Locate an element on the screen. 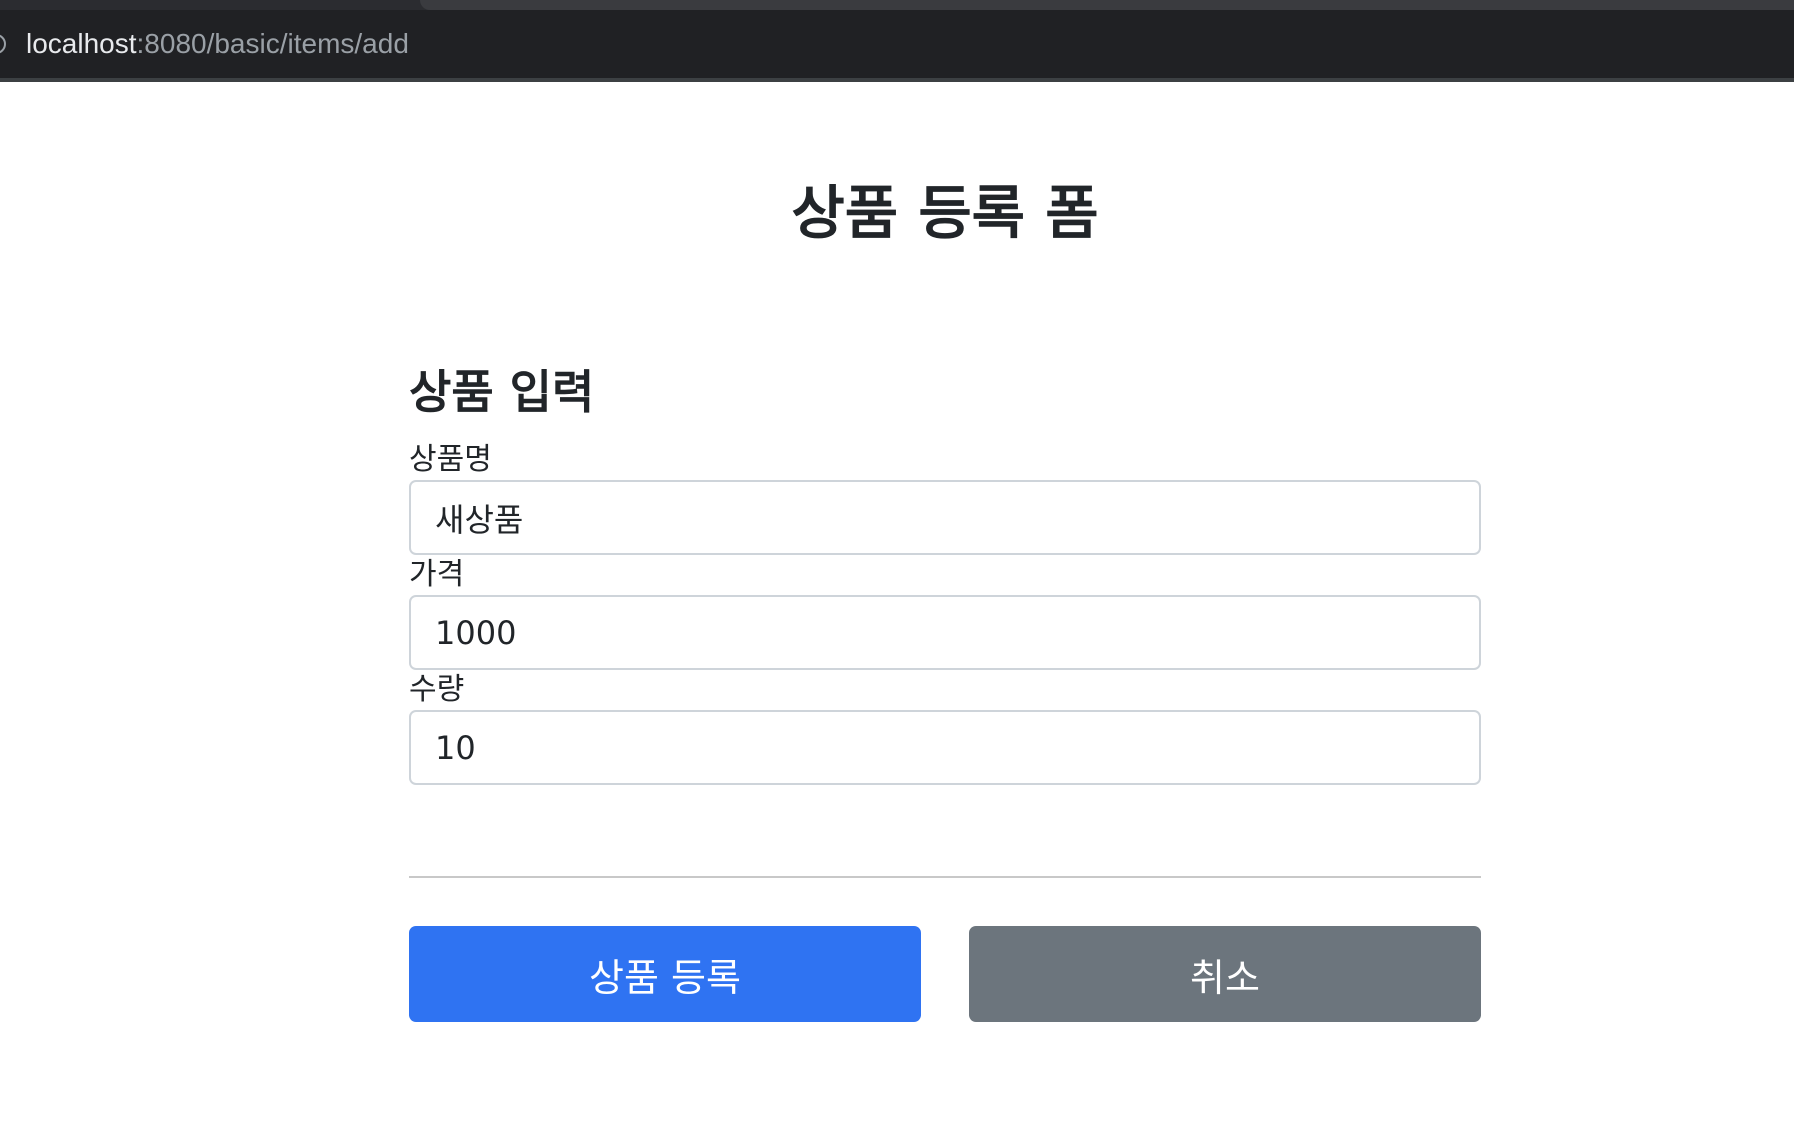 Image resolution: width=1794 pixels, height=1128 pixels. submit-item-button: 상품 등록 is located at coordinates (665, 974).